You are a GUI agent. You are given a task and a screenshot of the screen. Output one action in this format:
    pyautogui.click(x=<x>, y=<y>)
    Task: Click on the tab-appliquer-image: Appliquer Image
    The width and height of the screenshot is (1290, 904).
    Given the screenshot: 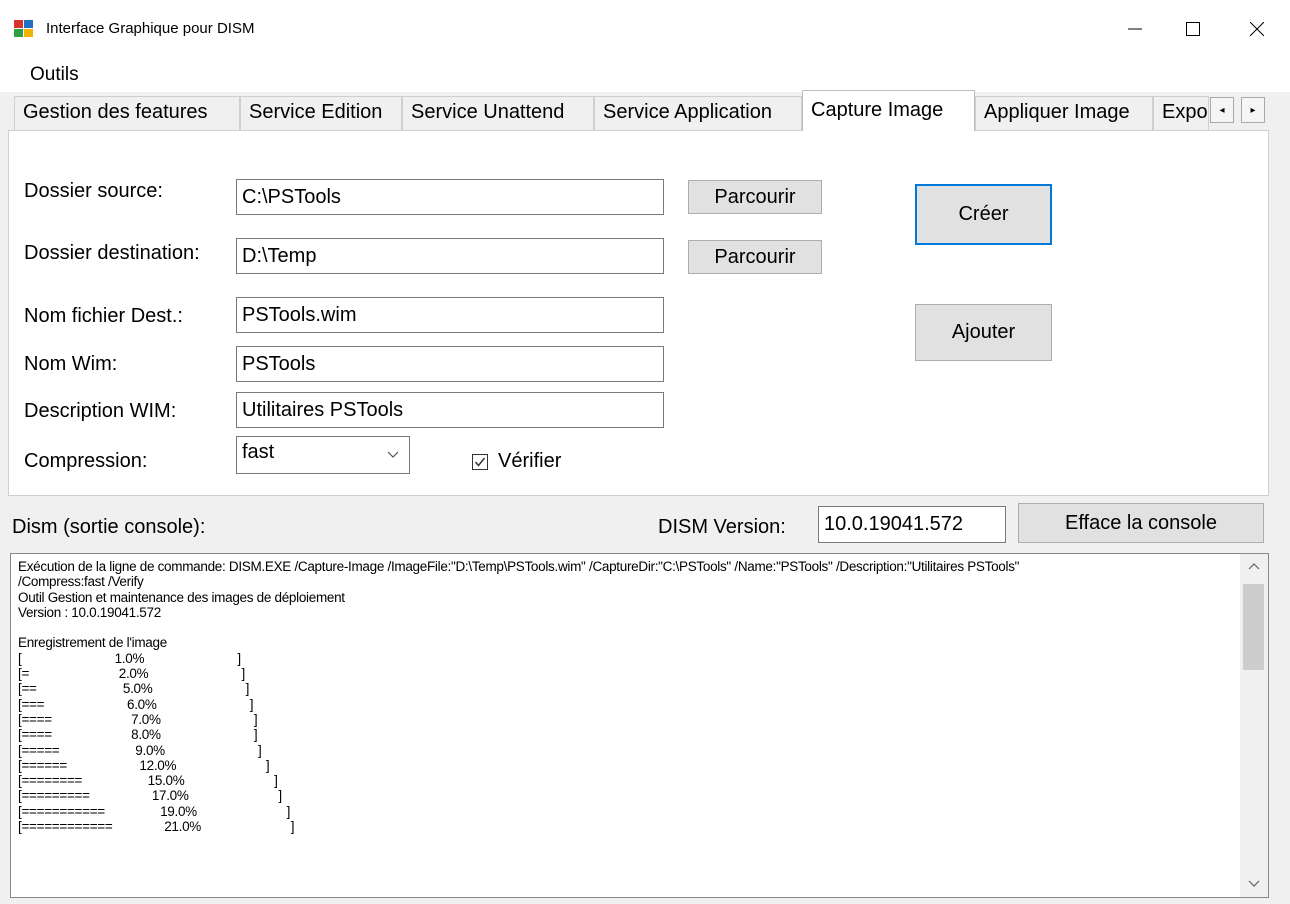 What is the action you would take?
    pyautogui.click(x=1064, y=113)
    